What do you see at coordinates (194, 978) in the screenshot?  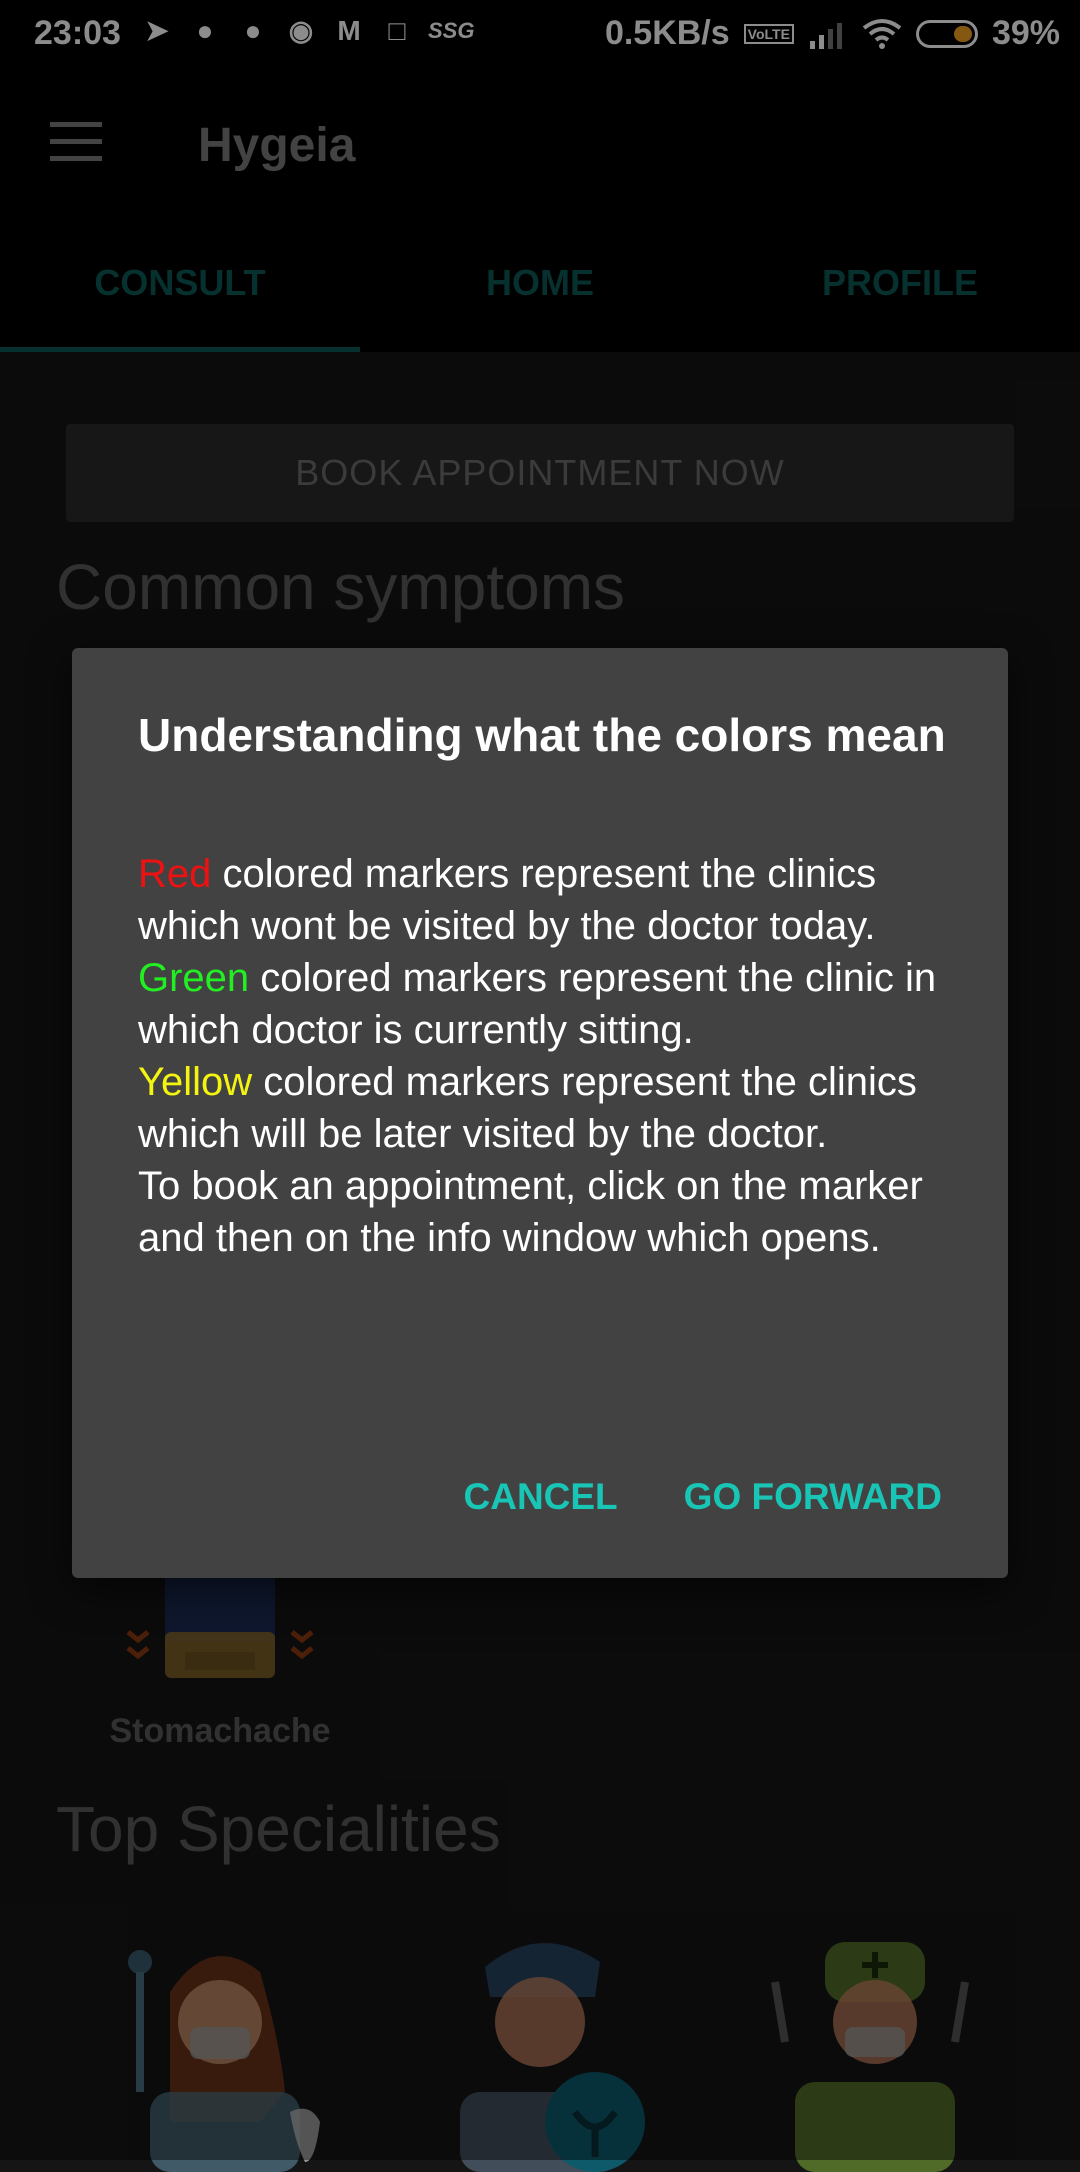 I see `green-word: Green` at bounding box center [194, 978].